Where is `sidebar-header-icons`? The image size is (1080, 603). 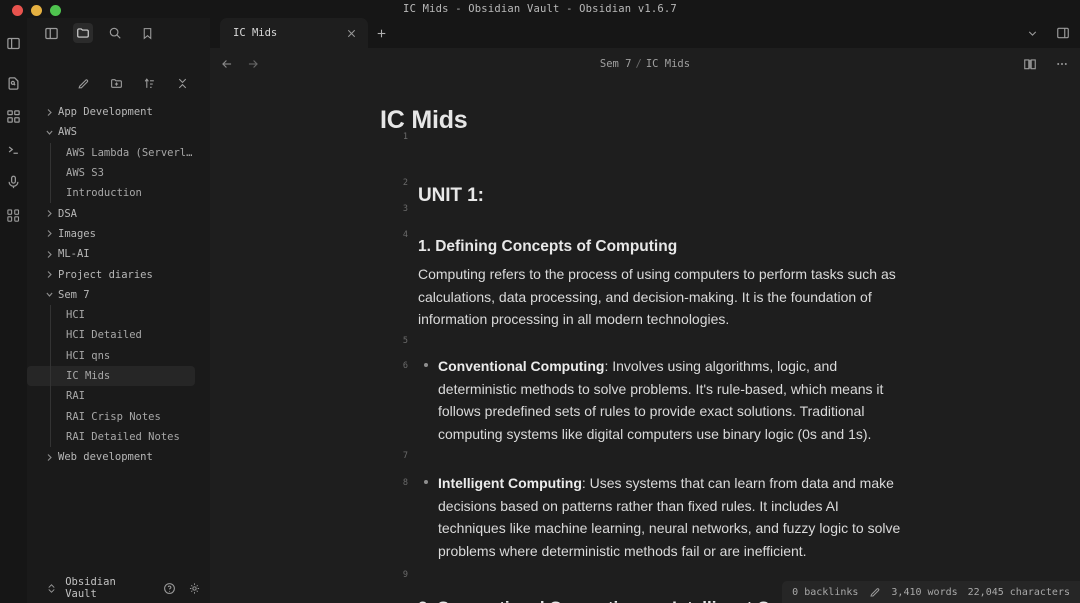
sidebar-header-icons is located at coordinates (118, 33).